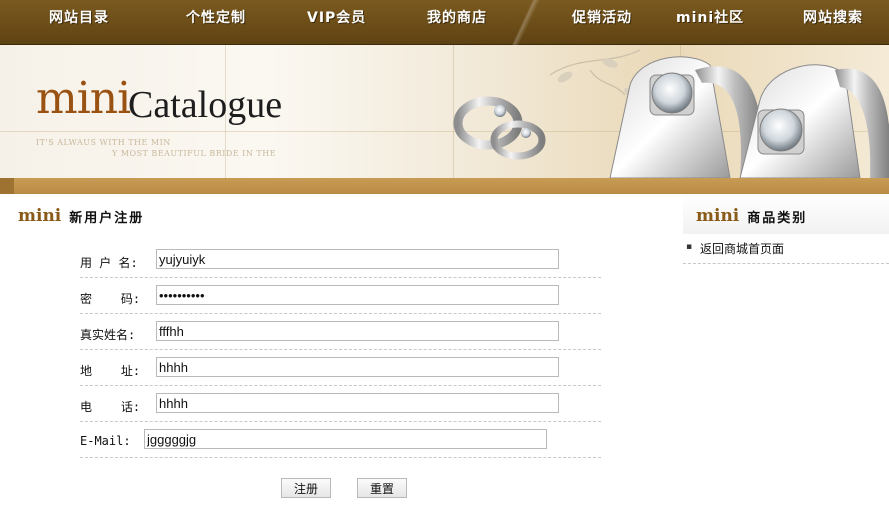 This screenshot has height=514, width=889. I want to click on gold-divider-band, so click(444, 186).